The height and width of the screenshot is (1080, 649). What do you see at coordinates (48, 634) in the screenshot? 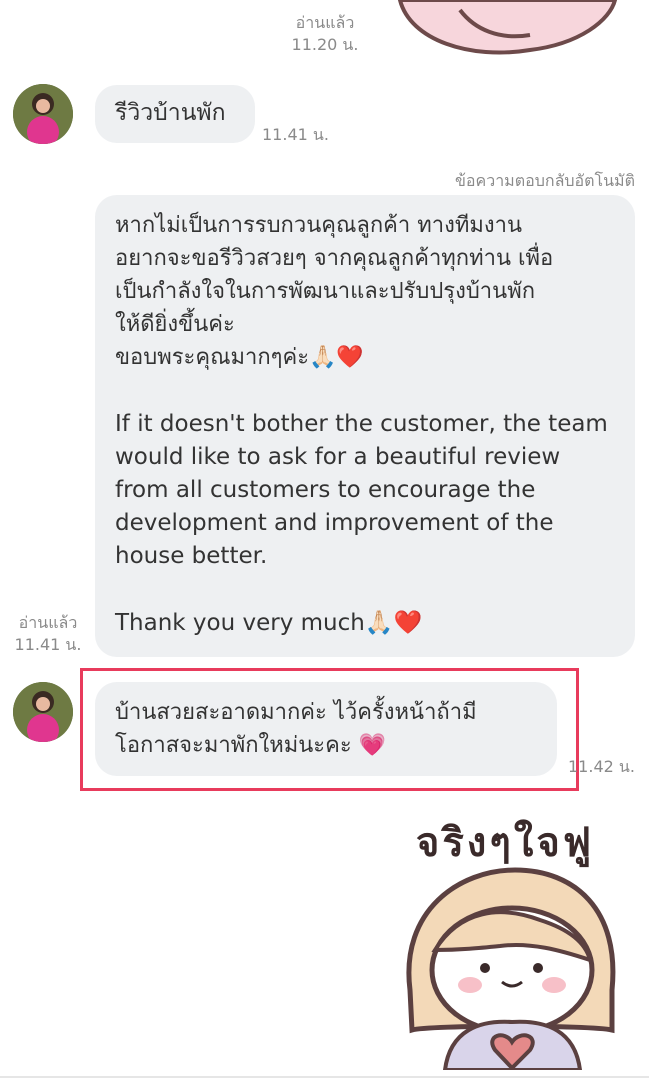
I see `read-receipt: อ่านแล้ว 11.41 น.` at bounding box center [48, 634].